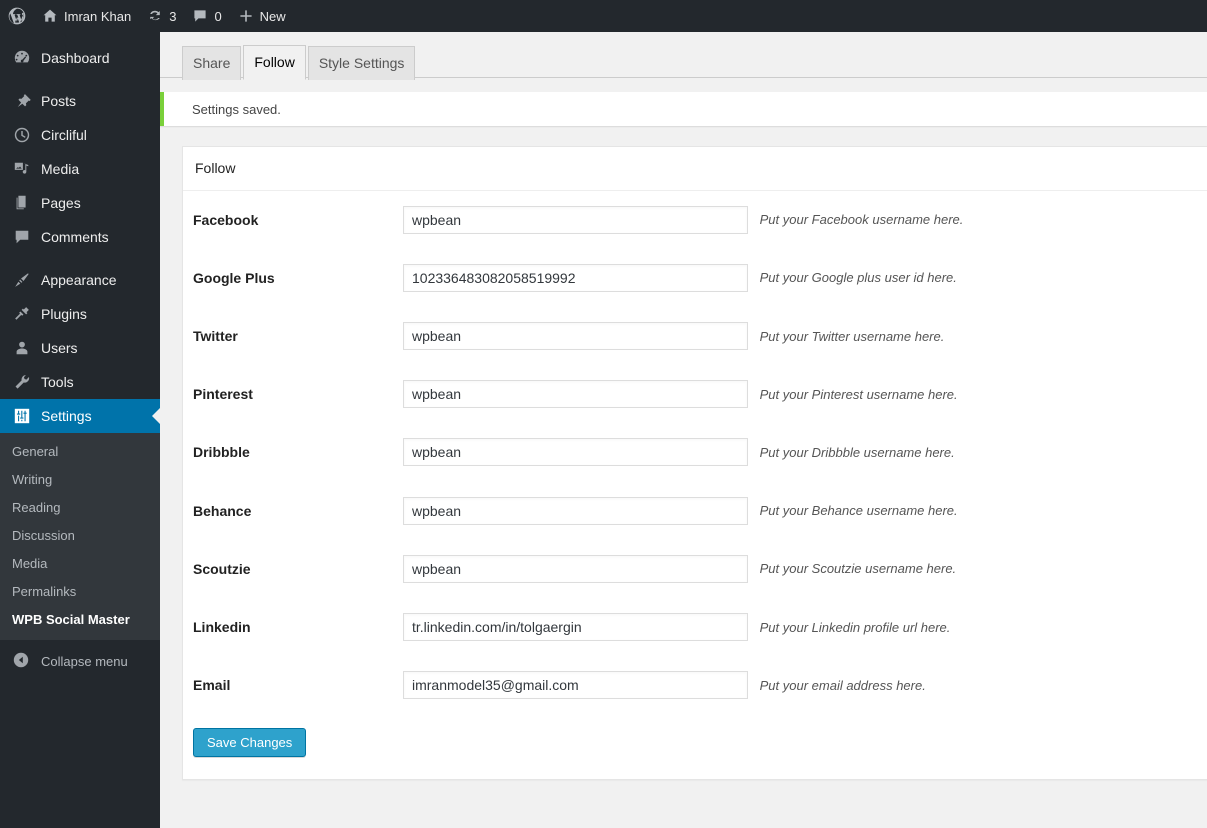 This screenshot has width=1207, height=828. I want to click on sidebar-item-users: Users, so click(80, 348).